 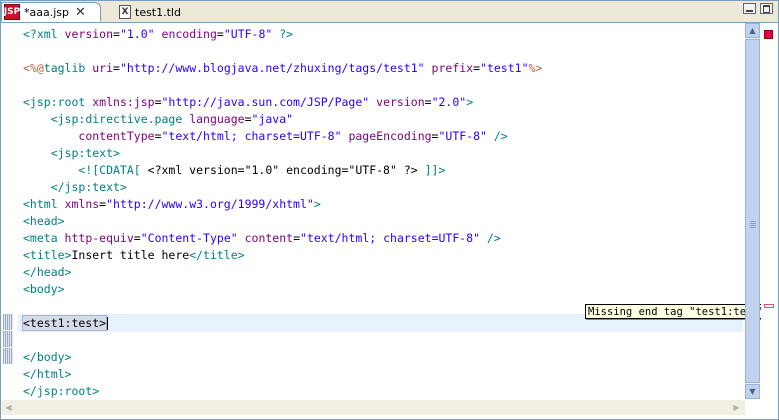 I want to click on error-tooltip: Missing end tag "test1:test", so click(x=677, y=311).